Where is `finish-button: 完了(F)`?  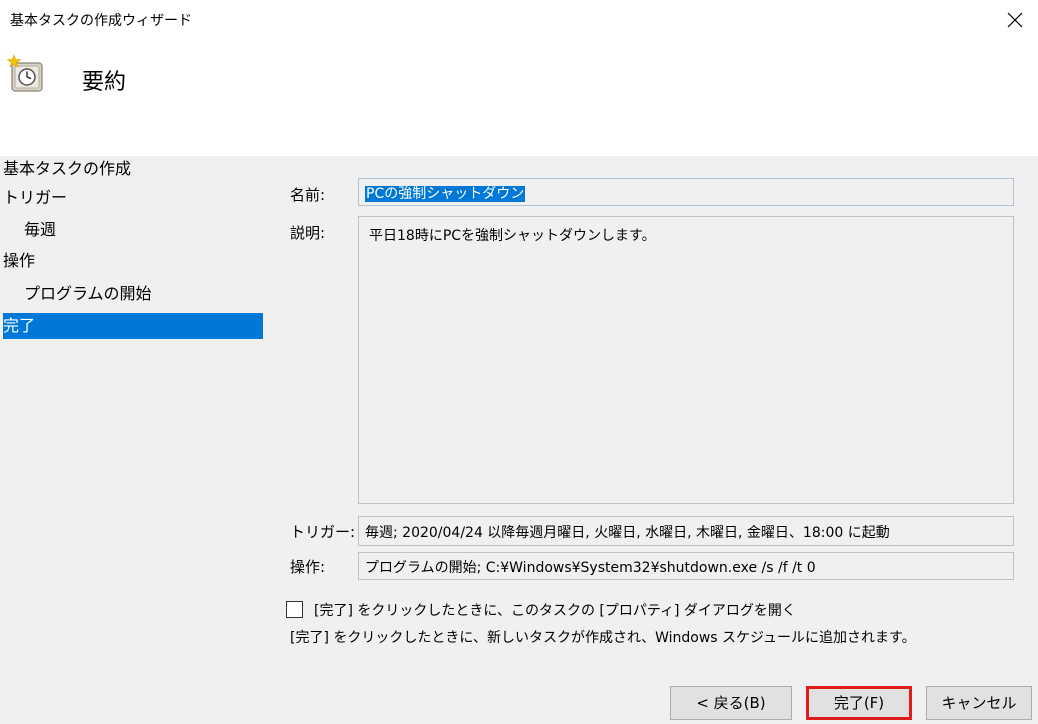
finish-button: 完了(F) is located at coordinates (859, 703).